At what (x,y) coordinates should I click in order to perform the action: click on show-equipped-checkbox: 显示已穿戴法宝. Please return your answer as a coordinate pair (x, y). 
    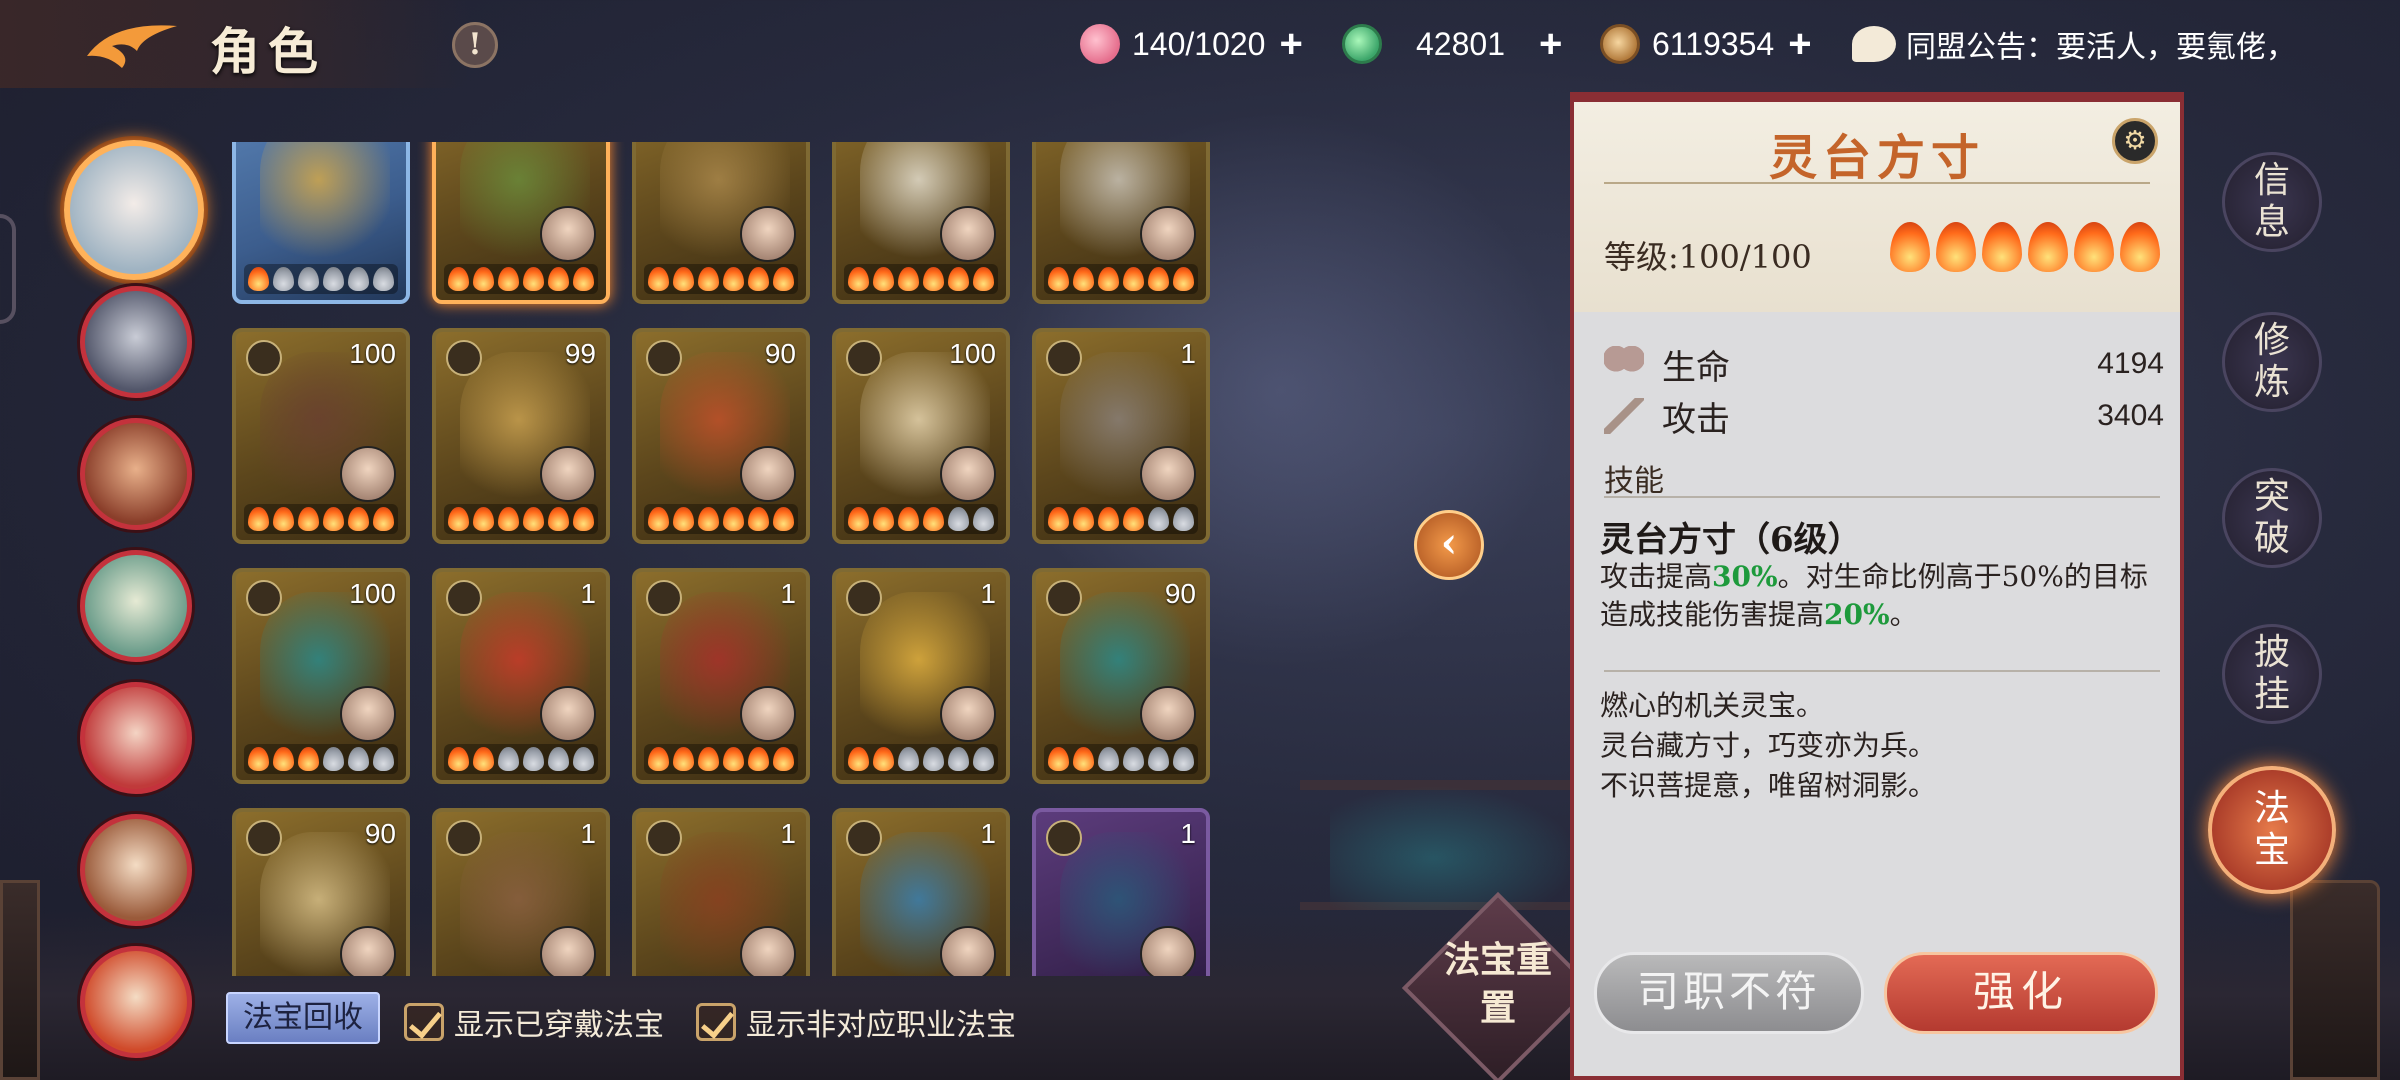
    Looking at the image, I should click on (534, 1022).